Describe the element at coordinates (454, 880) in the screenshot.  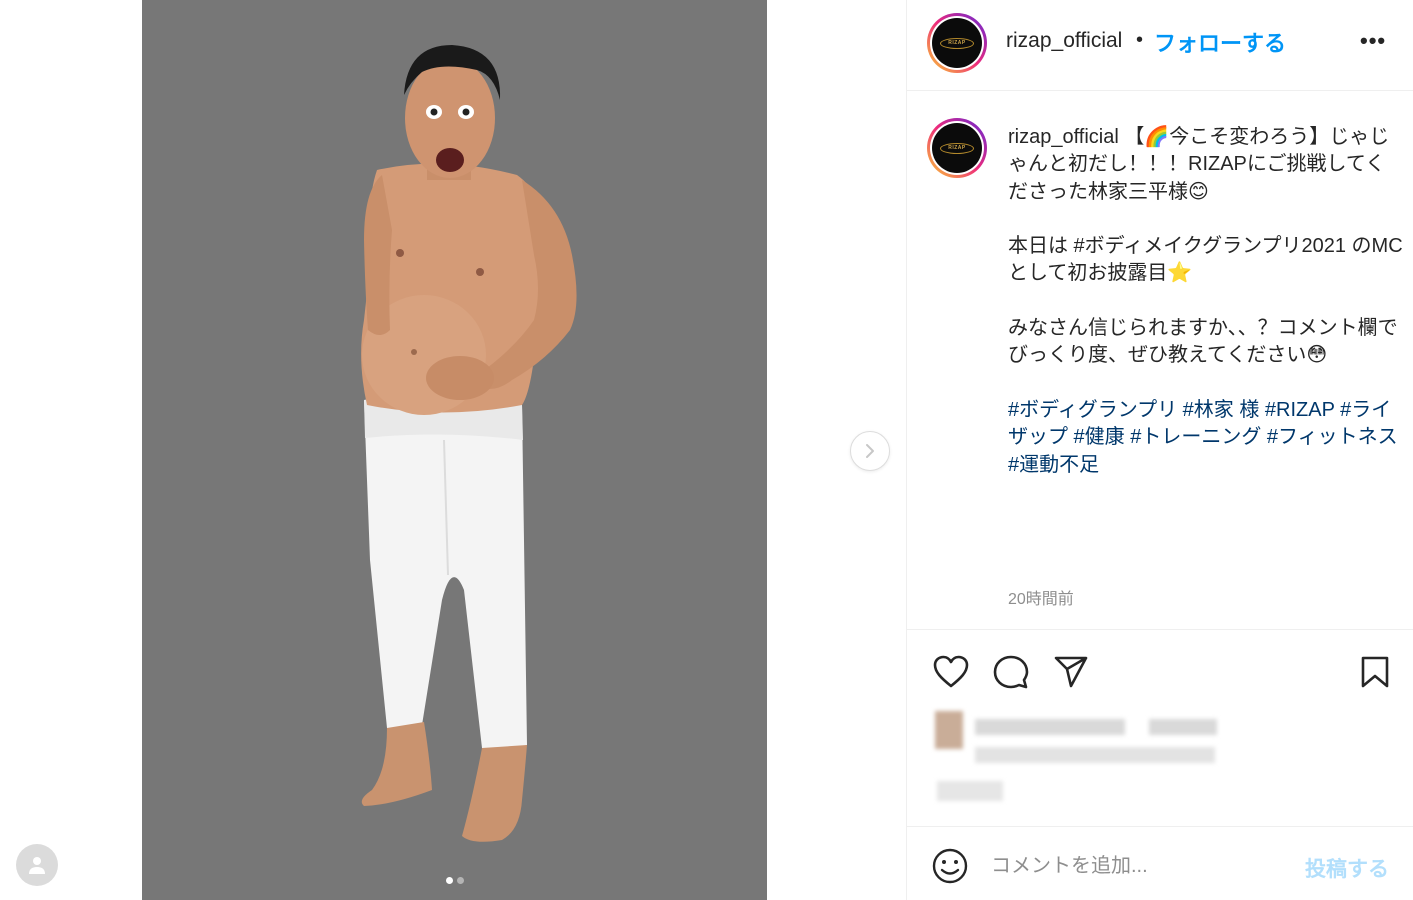
I see `carousel-dots` at that location.